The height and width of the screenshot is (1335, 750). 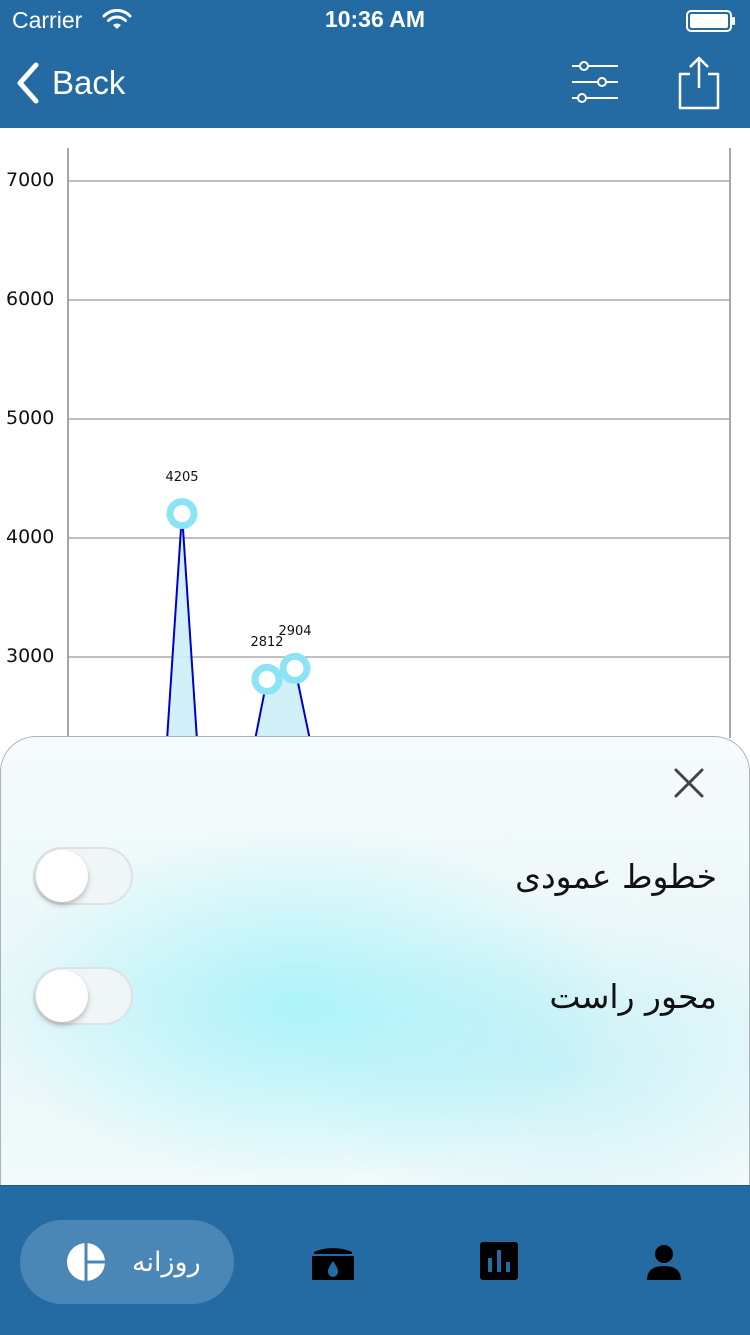 What do you see at coordinates (375, 84) in the screenshot?
I see `navigation-bar: Back` at bounding box center [375, 84].